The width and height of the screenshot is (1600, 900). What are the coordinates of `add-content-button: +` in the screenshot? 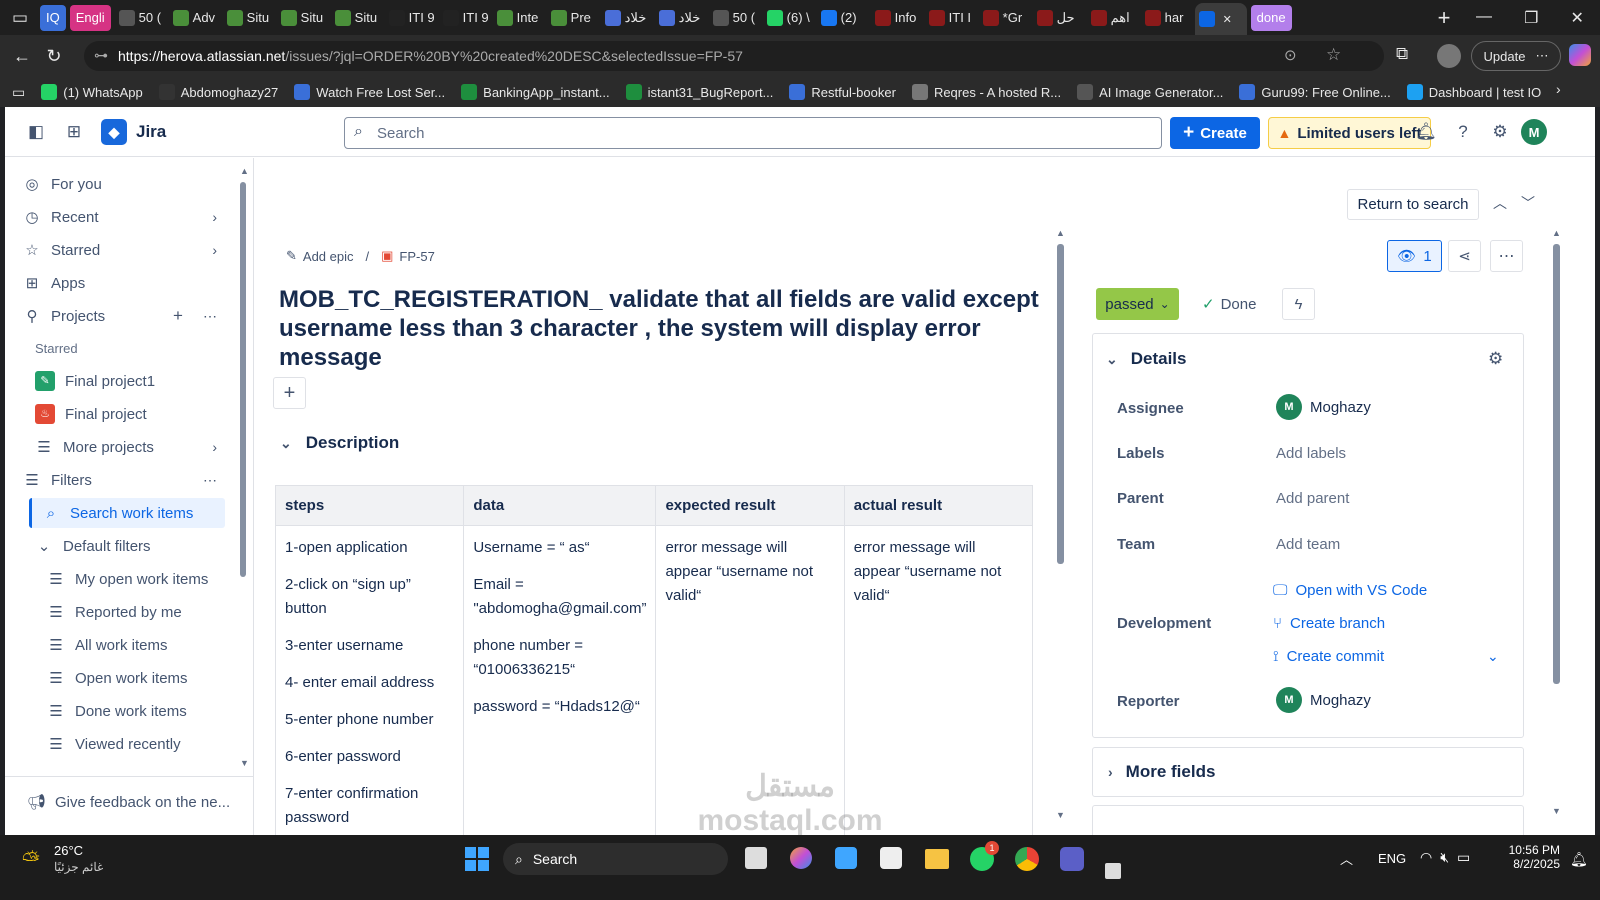 It's located at (289, 393).